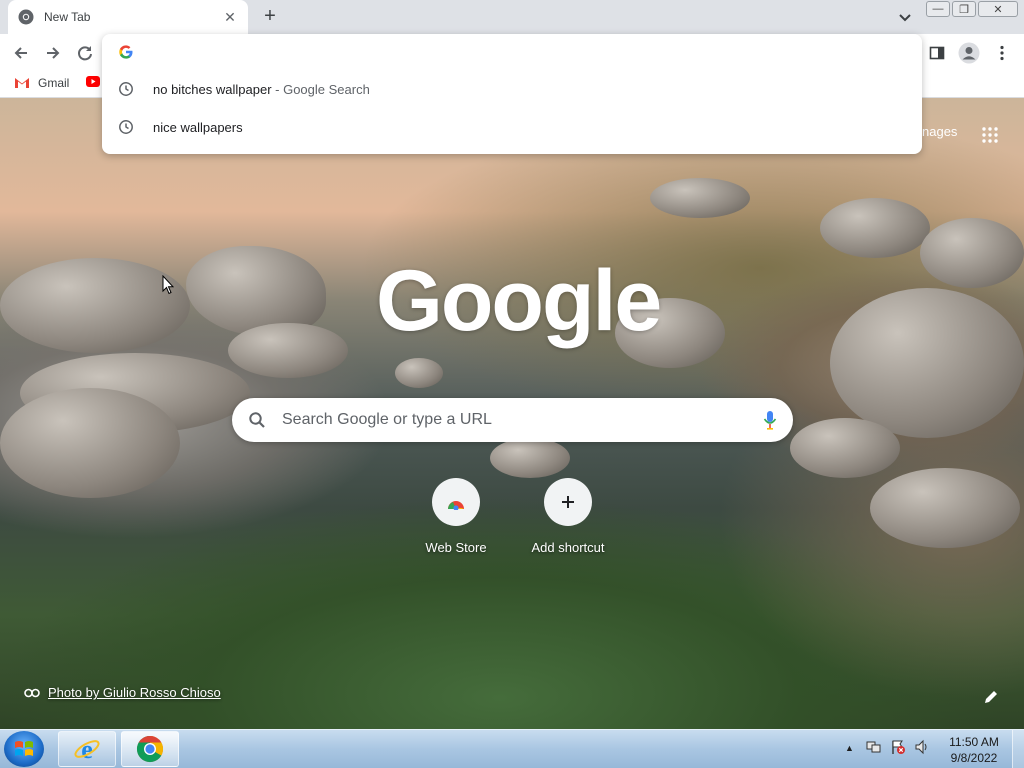  Describe the element at coordinates (67, 17) in the screenshot. I see `tab-title: New Tab` at that location.